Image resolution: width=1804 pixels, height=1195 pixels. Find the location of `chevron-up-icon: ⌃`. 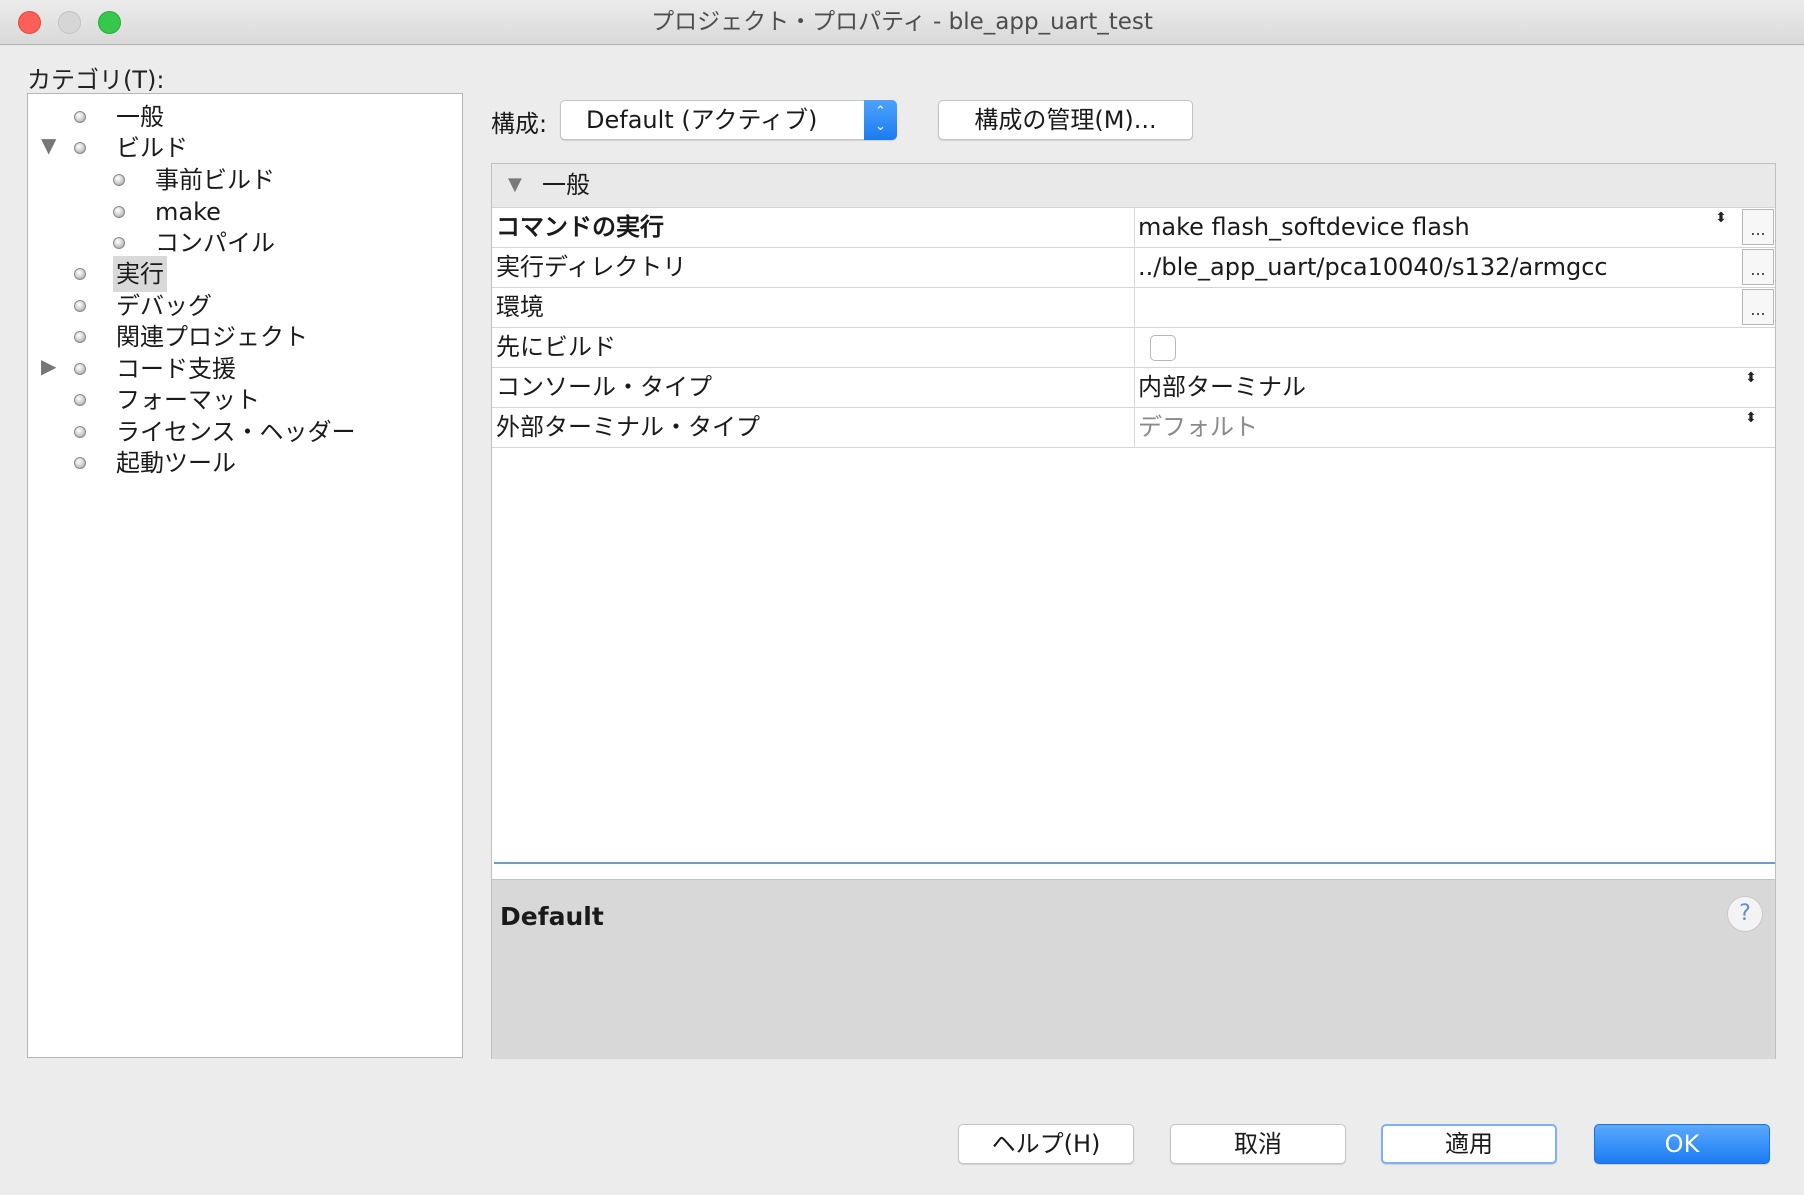

chevron-up-icon: ⌃ is located at coordinates (880, 111).